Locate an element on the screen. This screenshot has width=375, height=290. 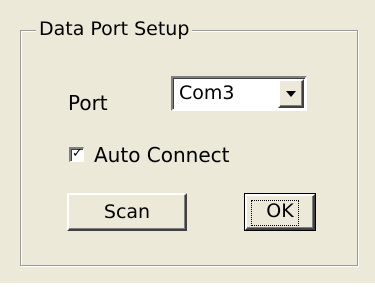
port-select: Com3 is located at coordinates (239, 93).